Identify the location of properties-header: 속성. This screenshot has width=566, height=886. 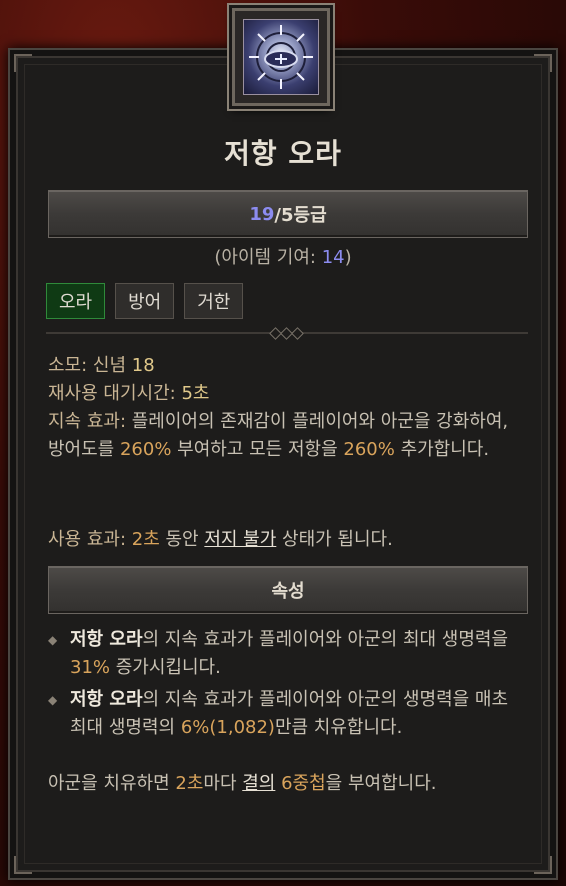
(288, 590).